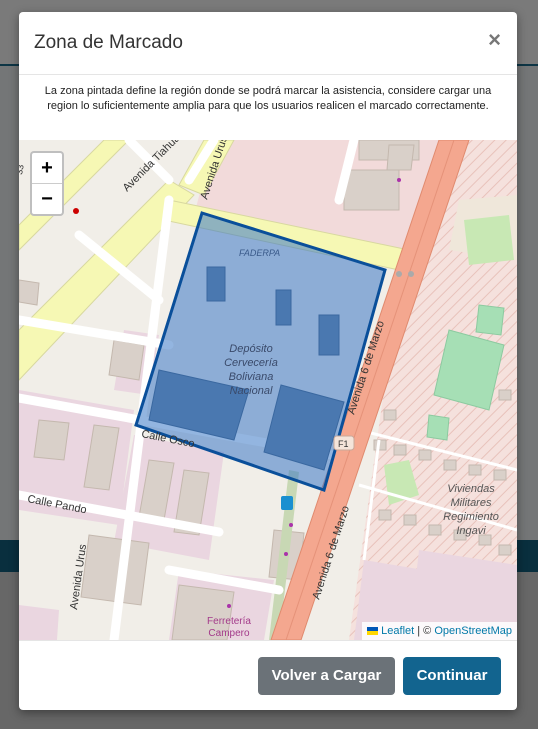 This screenshot has height=729, width=538. What do you see at coordinates (47, 199) in the screenshot?
I see `zoom-out-button: −` at bounding box center [47, 199].